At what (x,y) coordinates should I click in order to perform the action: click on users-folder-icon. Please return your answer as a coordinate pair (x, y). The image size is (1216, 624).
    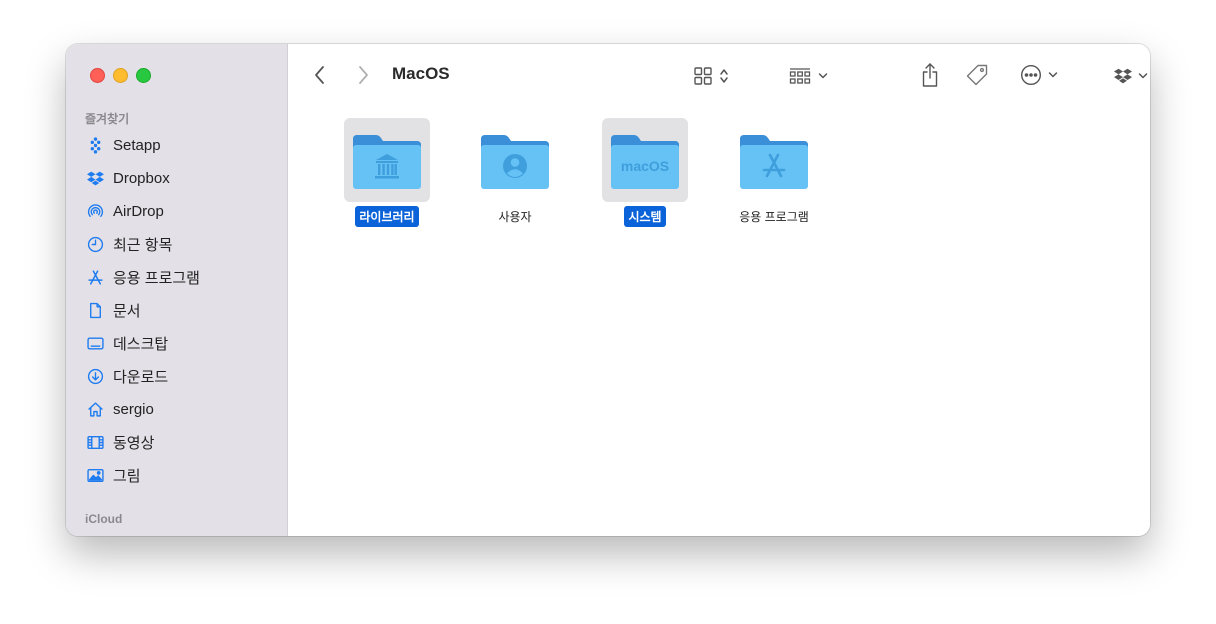
    Looking at the image, I should click on (515, 160).